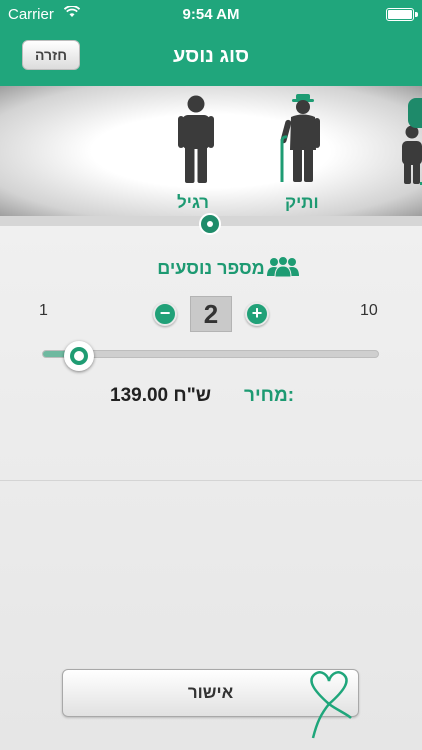 The height and width of the screenshot is (750, 422). I want to click on senior-person-icon, so click(301, 138).